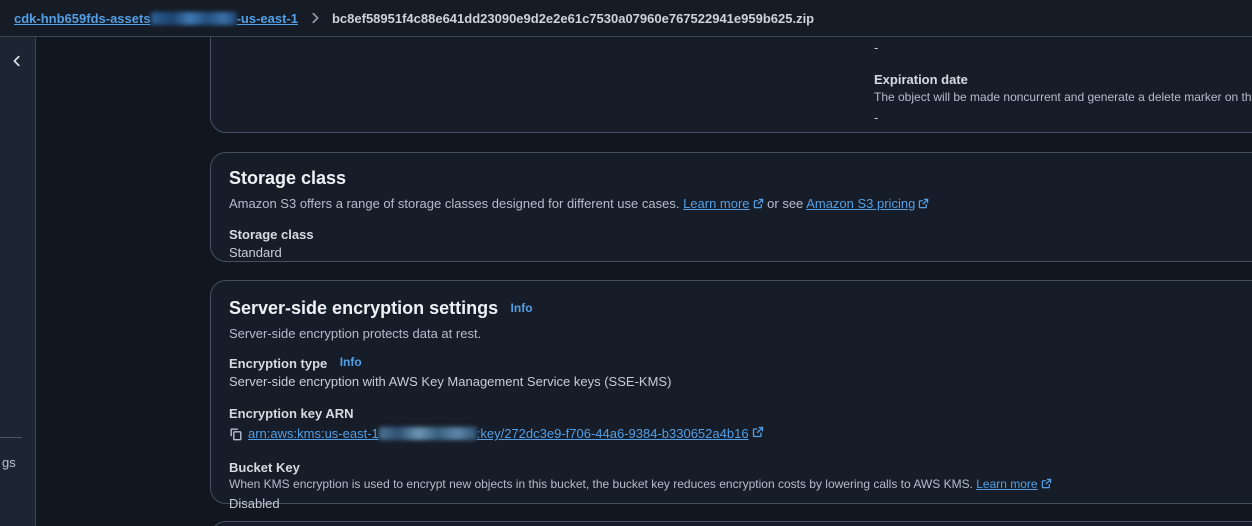 The image size is (1252, 526). Describe the element at coordinates (11, 437) in the screenshot. I see `side-panel-divider` at that location.